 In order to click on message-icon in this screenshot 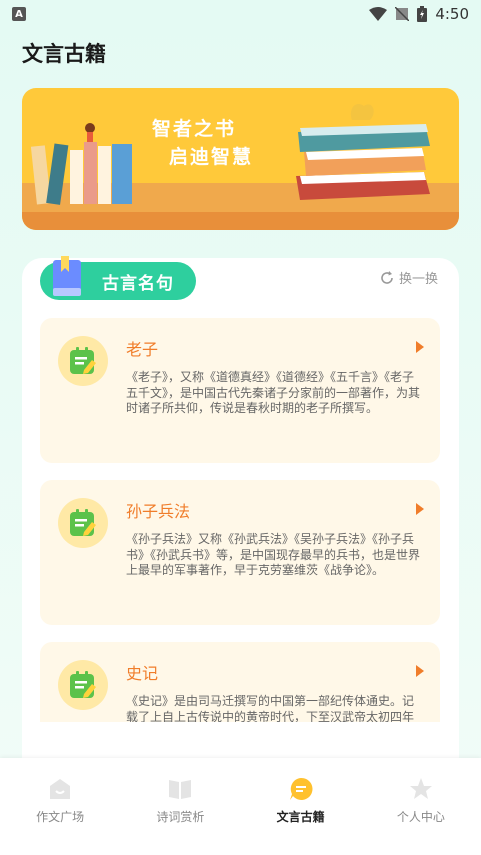, I will do `click(301, 788)`.